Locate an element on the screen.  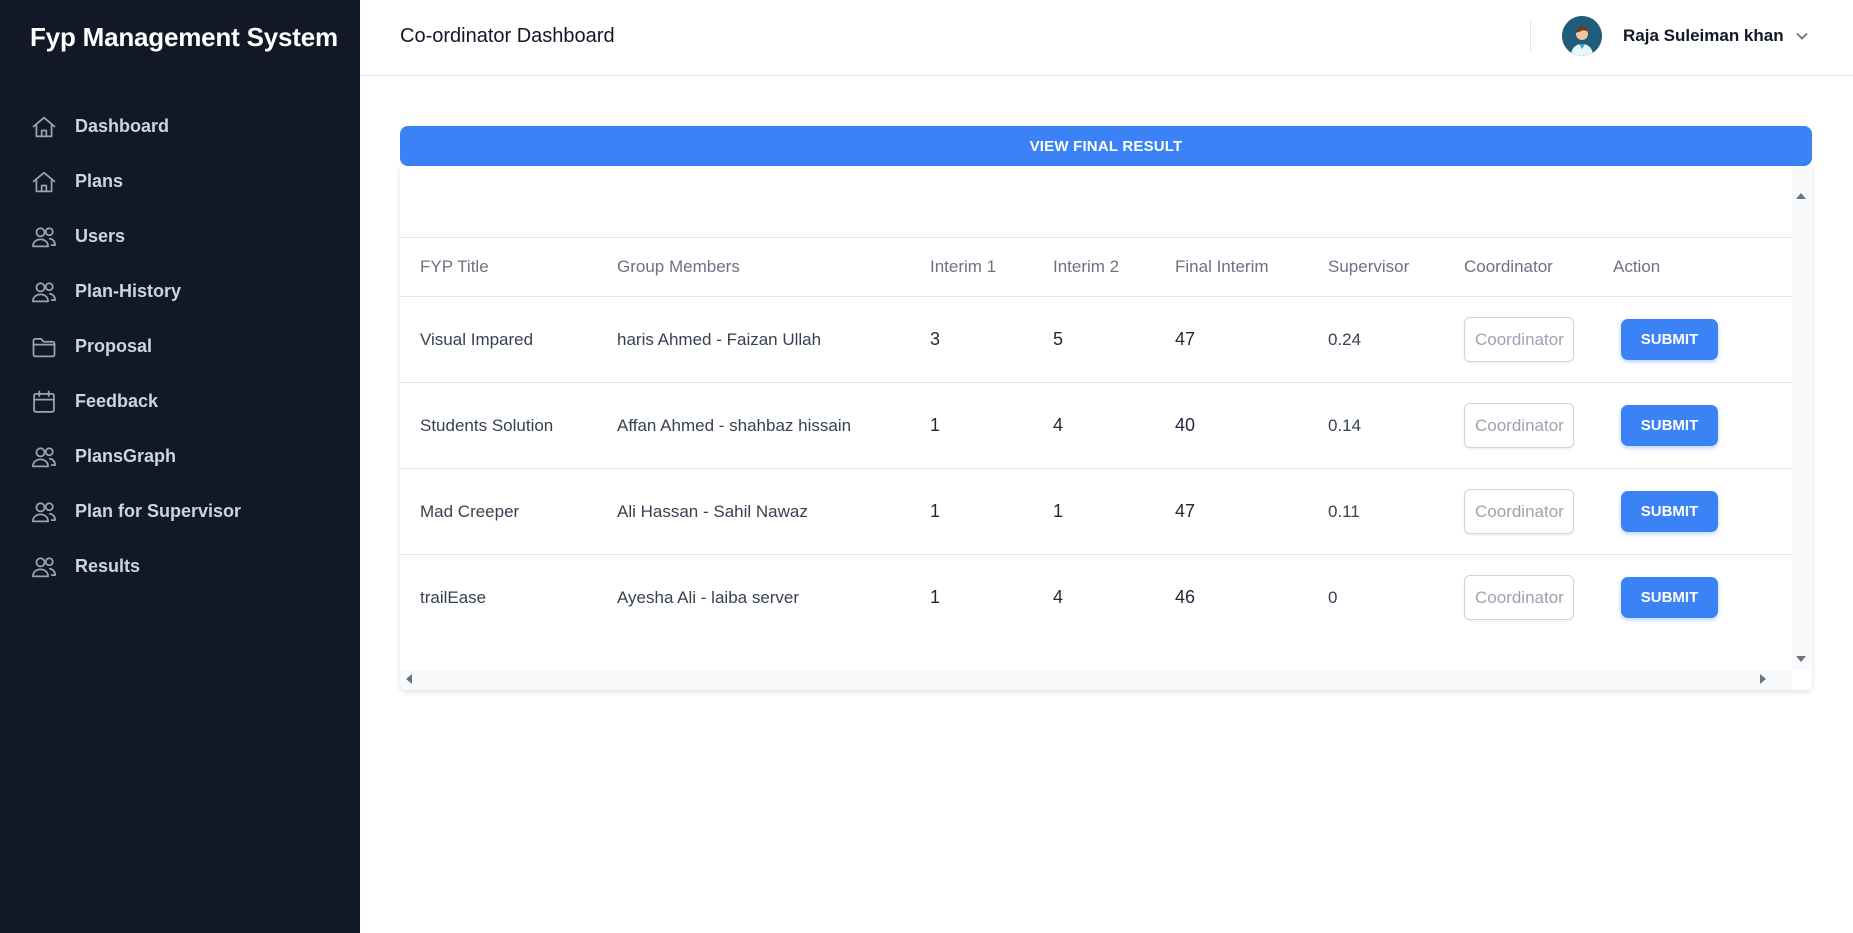
sidebar-item-label: Results is located at coordinates (108, 566).